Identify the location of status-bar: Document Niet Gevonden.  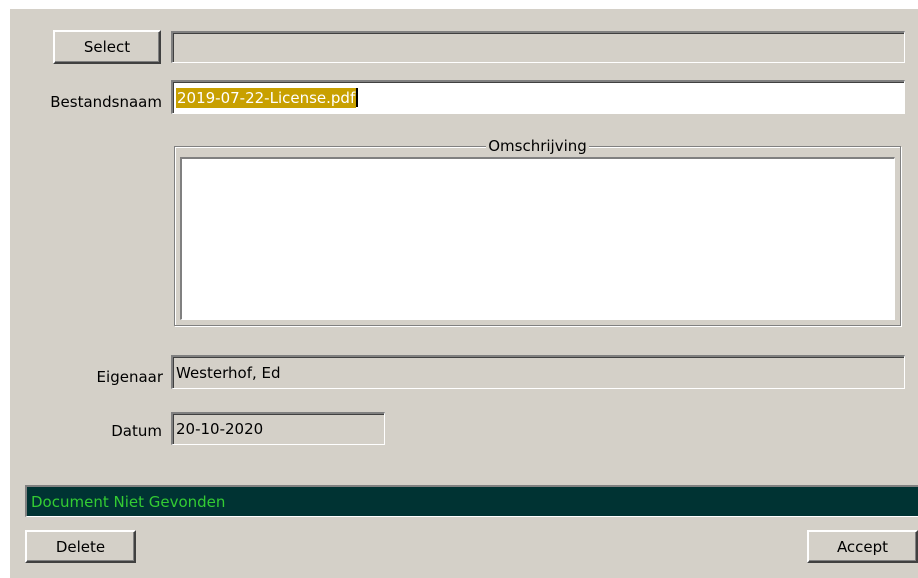
(471, 501).